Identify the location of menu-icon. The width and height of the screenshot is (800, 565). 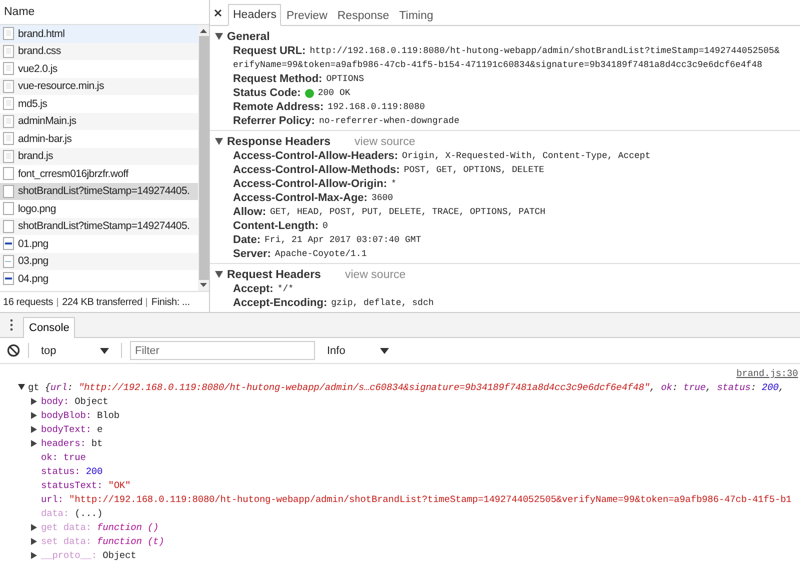
(11, 325).